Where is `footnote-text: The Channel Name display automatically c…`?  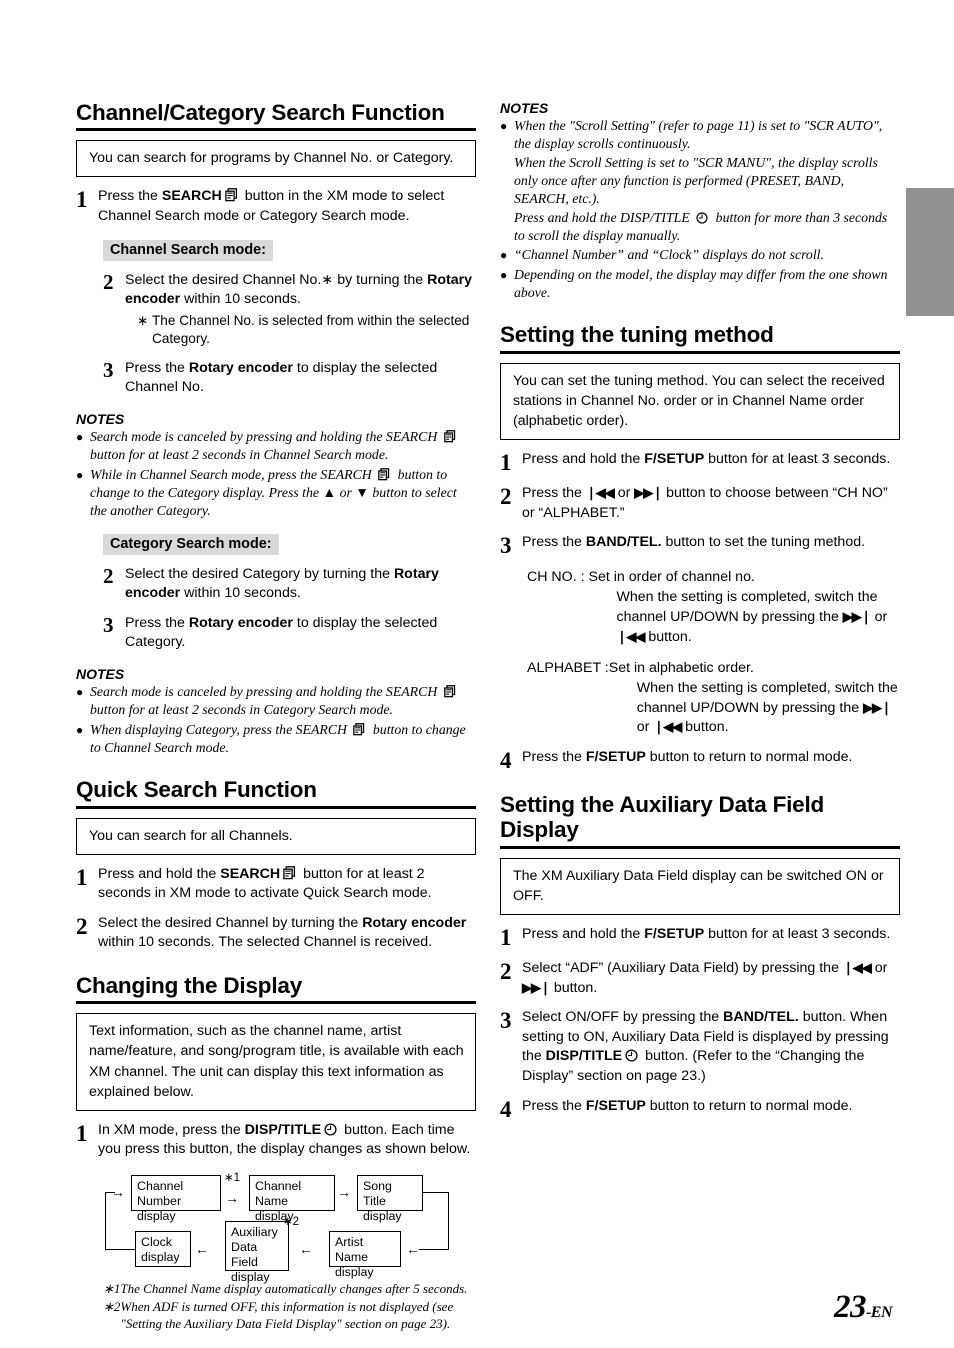 footnote-text: The Channel Name display automatically c… is located at coordinates (294, 1289).